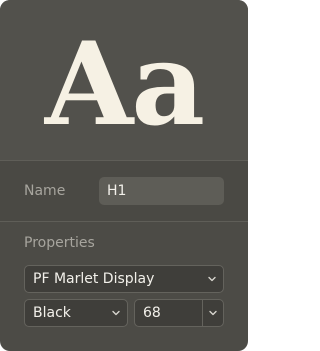  I want to click on font-size-combobox, so click(179, 313).